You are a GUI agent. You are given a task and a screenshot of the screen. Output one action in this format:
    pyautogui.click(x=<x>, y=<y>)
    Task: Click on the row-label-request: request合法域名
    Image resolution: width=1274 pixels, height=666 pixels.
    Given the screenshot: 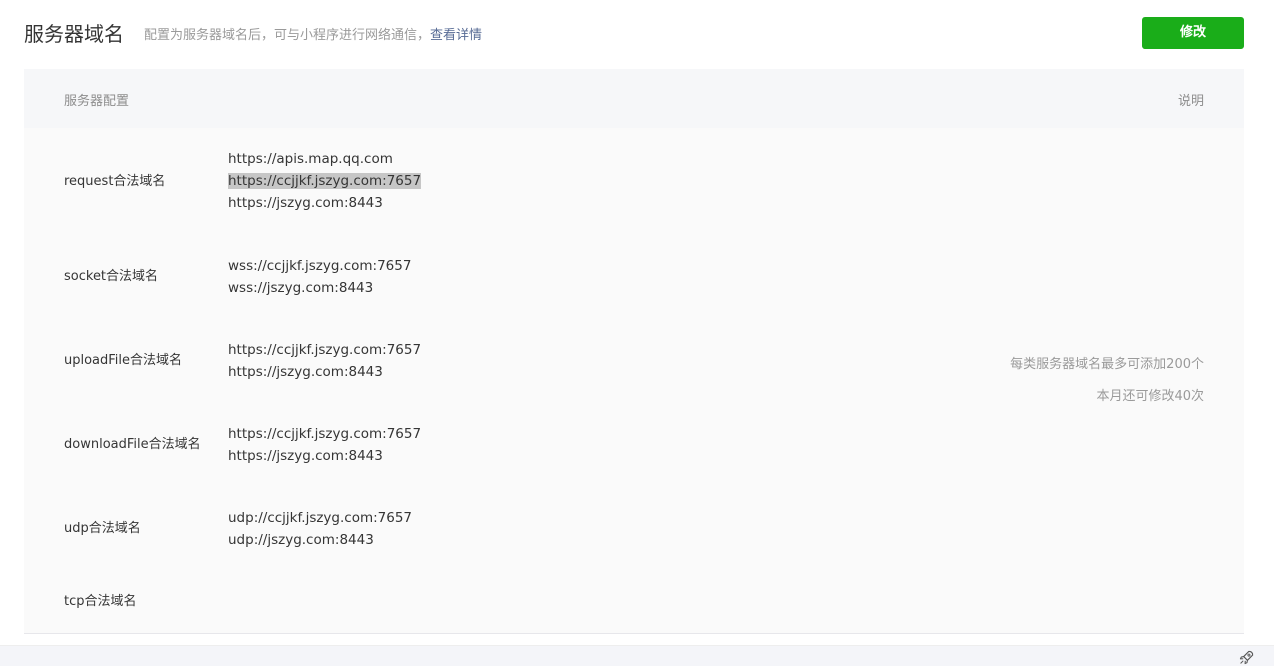 What is the action you would take?
    pyautogui.click(x=115, y=181)
    